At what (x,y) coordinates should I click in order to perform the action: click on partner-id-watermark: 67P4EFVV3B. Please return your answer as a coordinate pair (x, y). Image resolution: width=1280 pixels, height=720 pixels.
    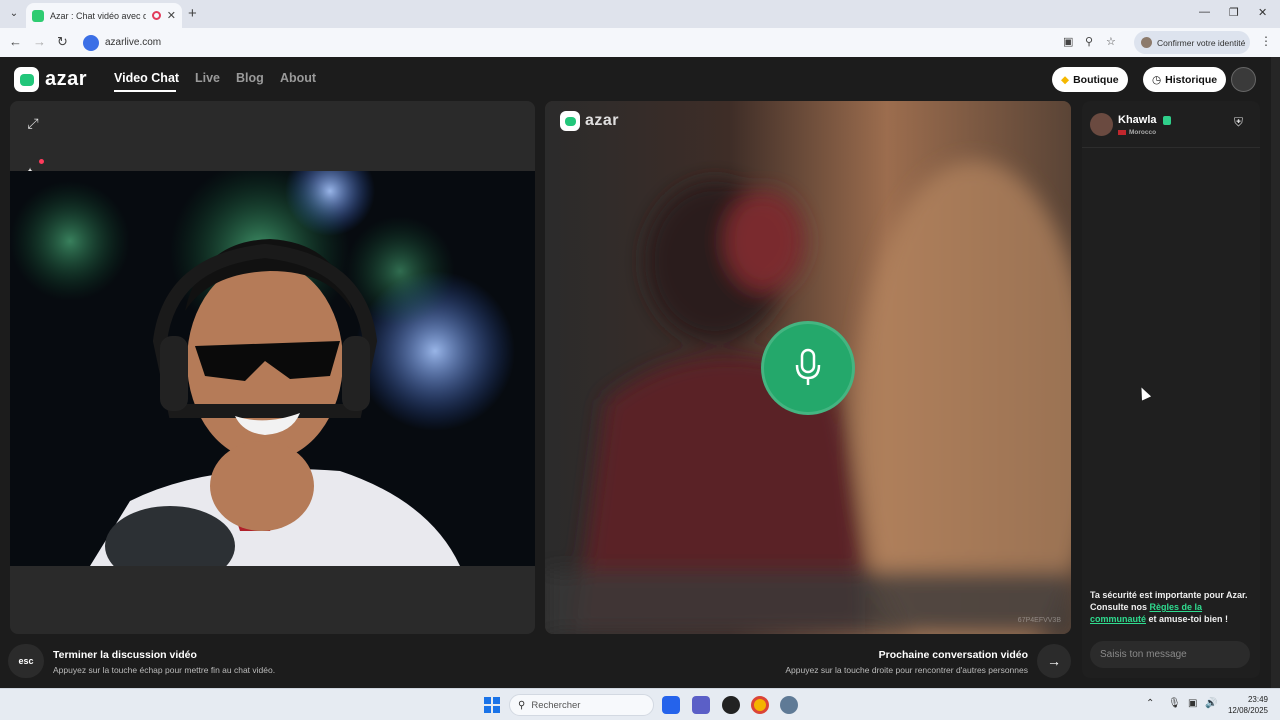
    Looking at the image, I should click on (1039, 620).